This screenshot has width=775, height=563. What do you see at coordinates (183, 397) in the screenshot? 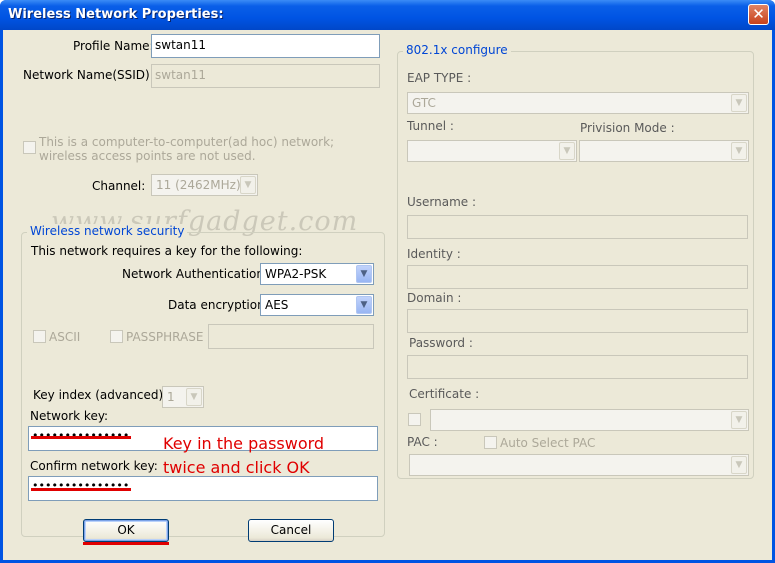
I see `key-index-select: 1 ▼` at bounding box center [183, 397].